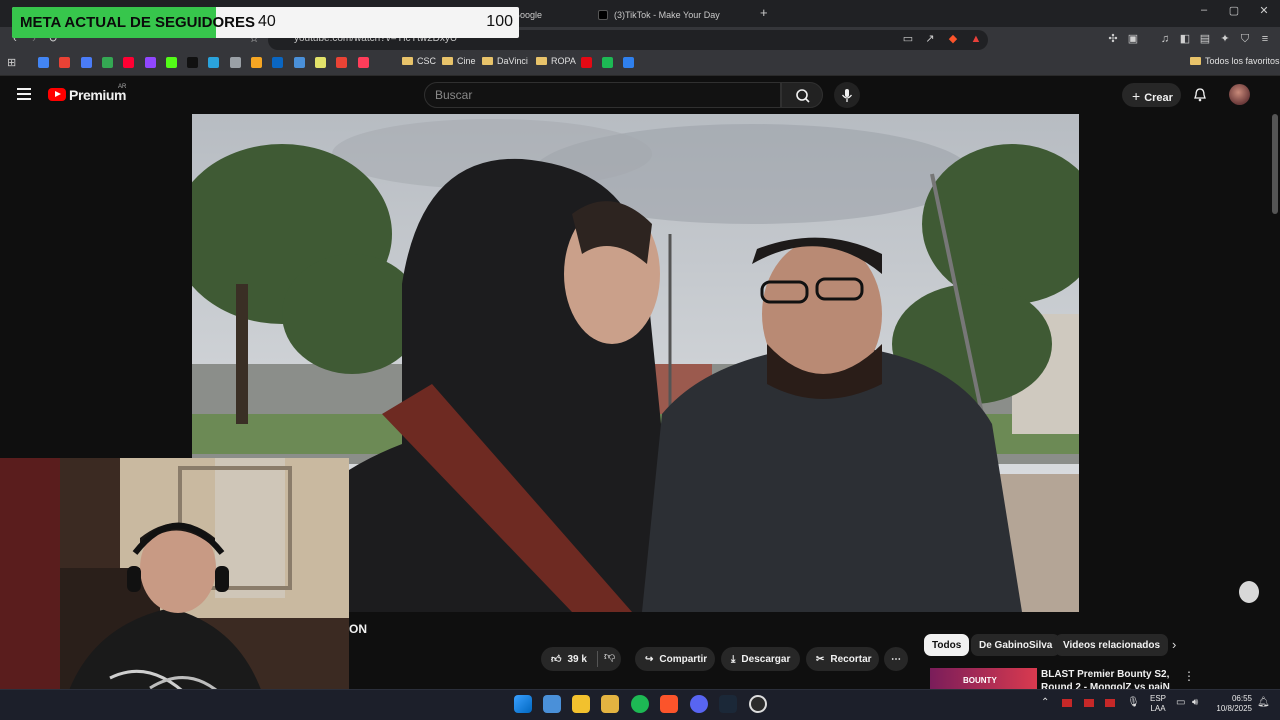 This screenshot has height=720, width=1280. Describe the element at coordinates (265, 22) in the screenshot. I see `follower-goal-overlay: META ACTUAL DE SEGUIDORES 40 100` at that location.